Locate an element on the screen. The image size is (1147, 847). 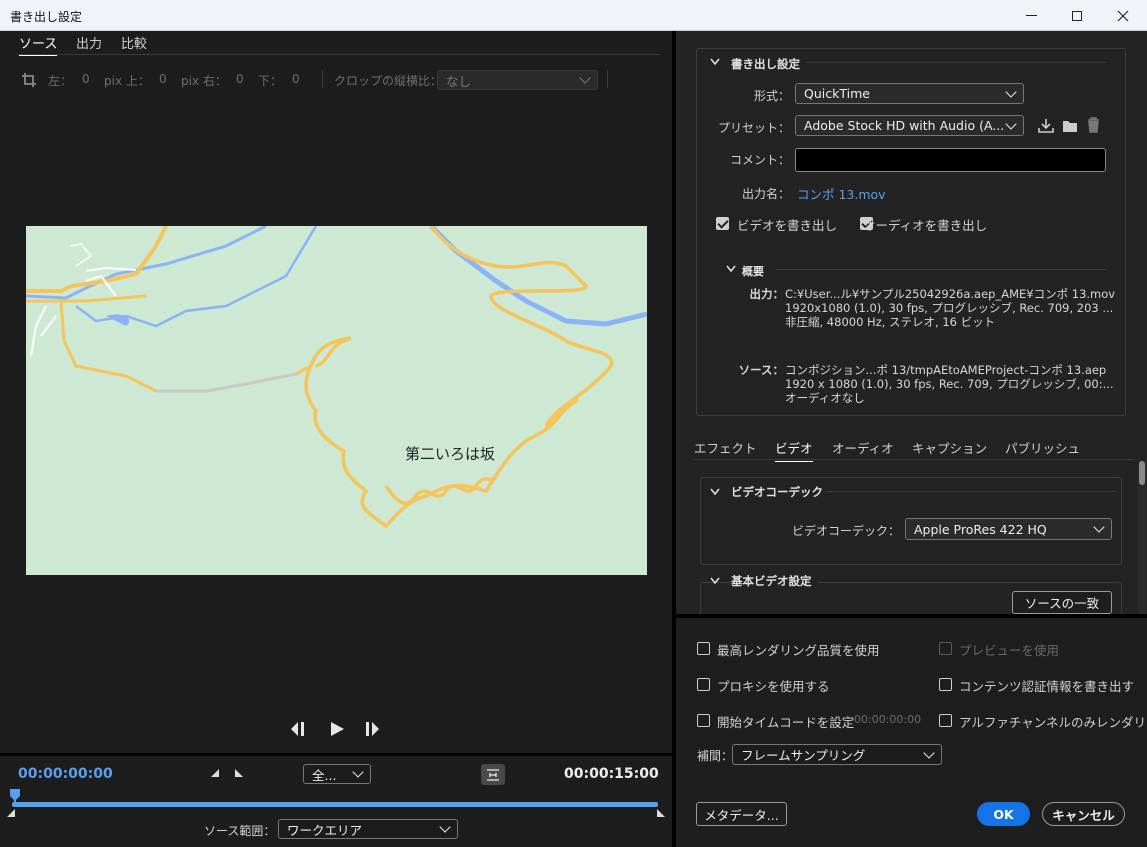
crop-left-label: 左： is located at coordinates (60, 81).